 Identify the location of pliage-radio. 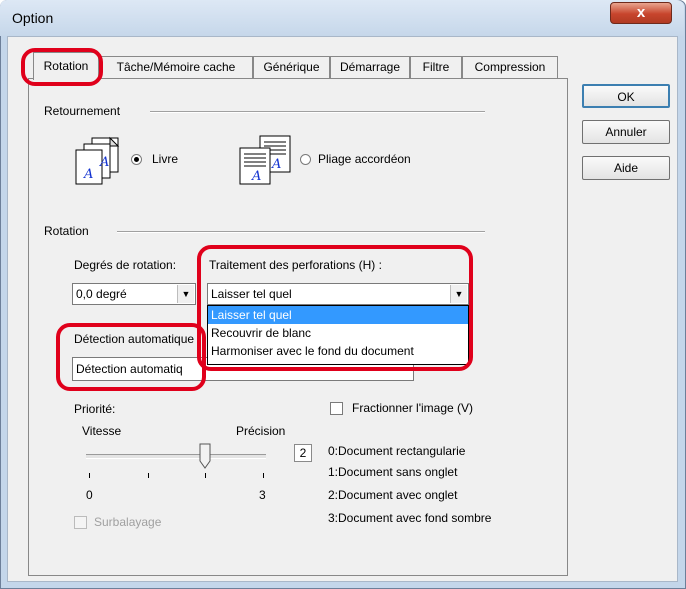
(305, 159).